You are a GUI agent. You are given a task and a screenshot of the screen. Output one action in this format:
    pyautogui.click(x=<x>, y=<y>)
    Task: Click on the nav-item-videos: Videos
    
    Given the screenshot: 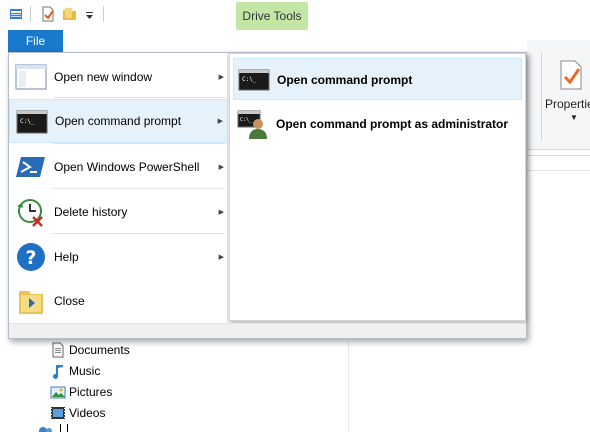 What is the action you would take?
    pyautogui.click(x=77, y=413)
    